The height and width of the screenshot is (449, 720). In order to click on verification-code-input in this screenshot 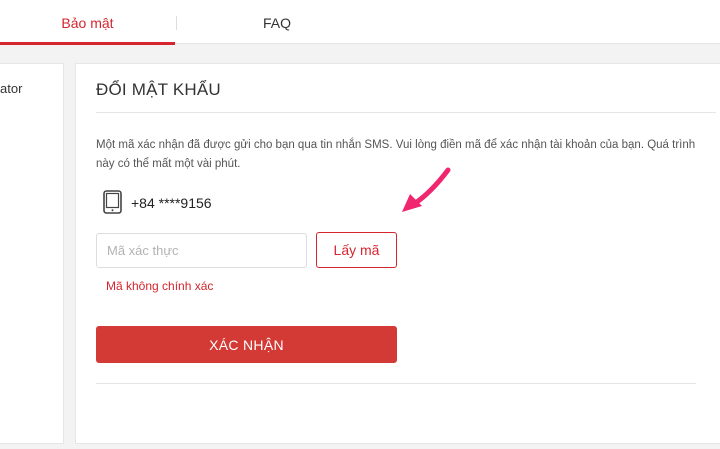, I will do `click(201, 250)`.